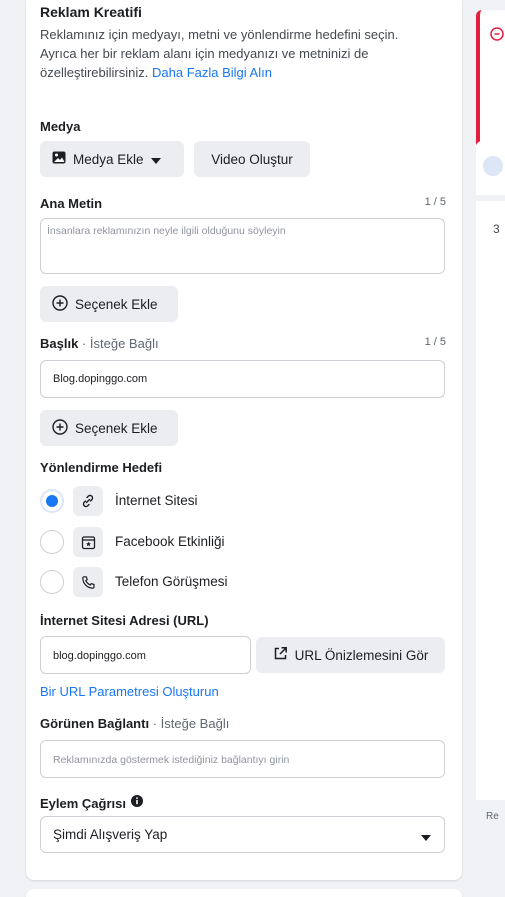 The image size is (505, 897). I want to click on website-url-input: blog.dopinggo.com, so click(145, 655).